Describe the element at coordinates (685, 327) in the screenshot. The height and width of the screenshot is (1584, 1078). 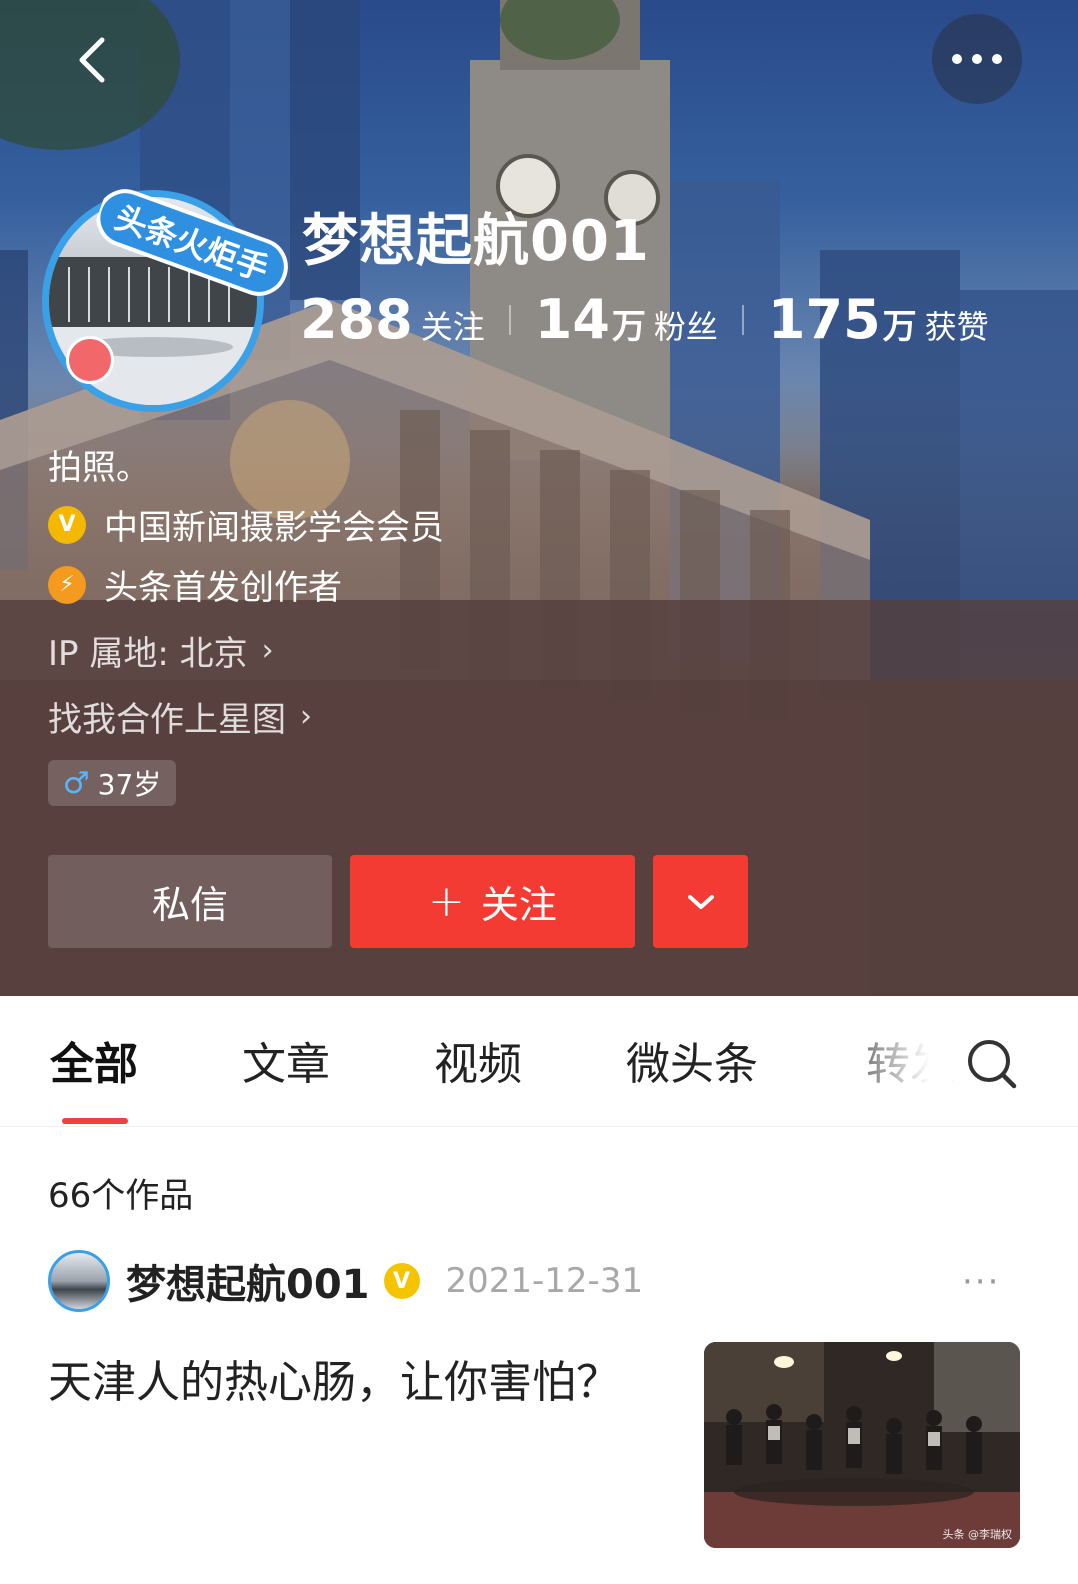
I see `followers-label: 粉丝` at that location.